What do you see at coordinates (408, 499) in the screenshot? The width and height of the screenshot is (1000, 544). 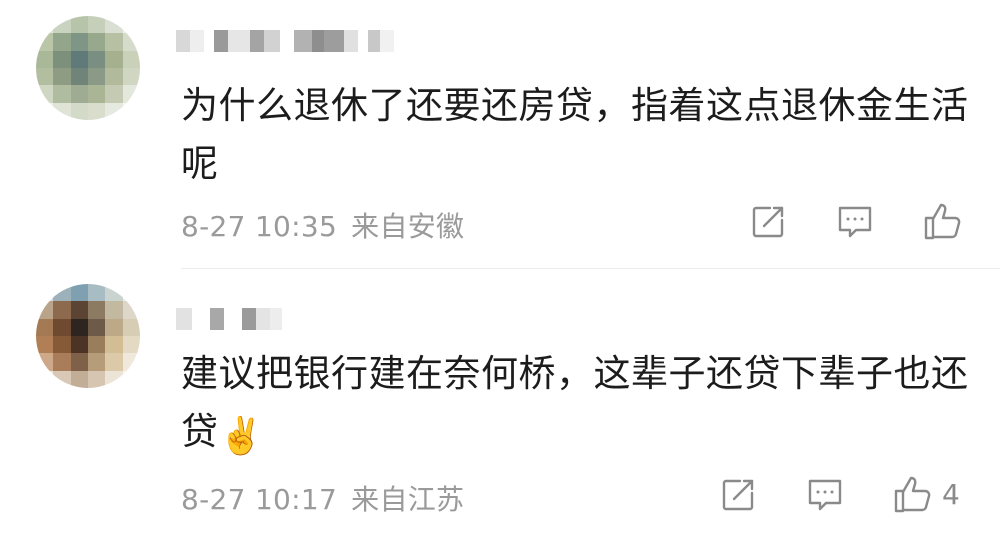 I see `comment-location: 来自江苏` at bounding box center [408, 499].